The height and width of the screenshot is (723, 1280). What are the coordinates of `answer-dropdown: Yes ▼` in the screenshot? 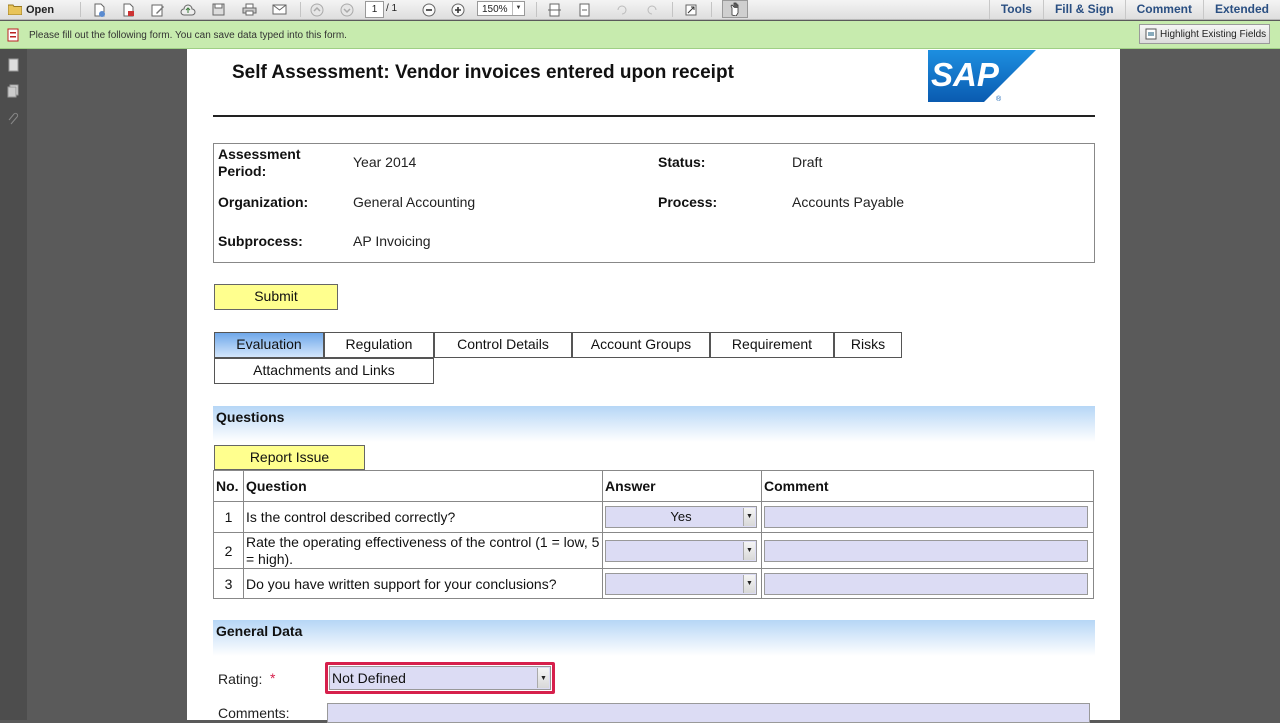 It's located at (681, 517).